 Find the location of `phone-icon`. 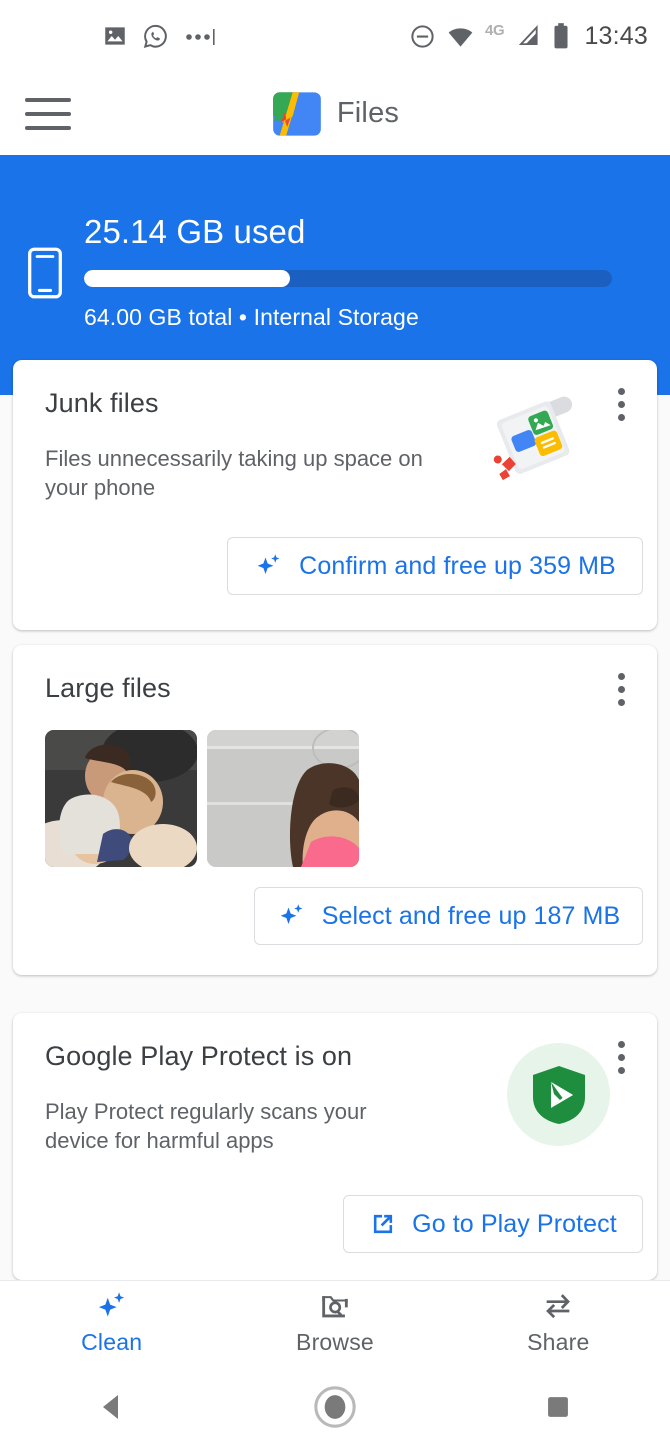

phone-icon is located at coordinates (45, 273).